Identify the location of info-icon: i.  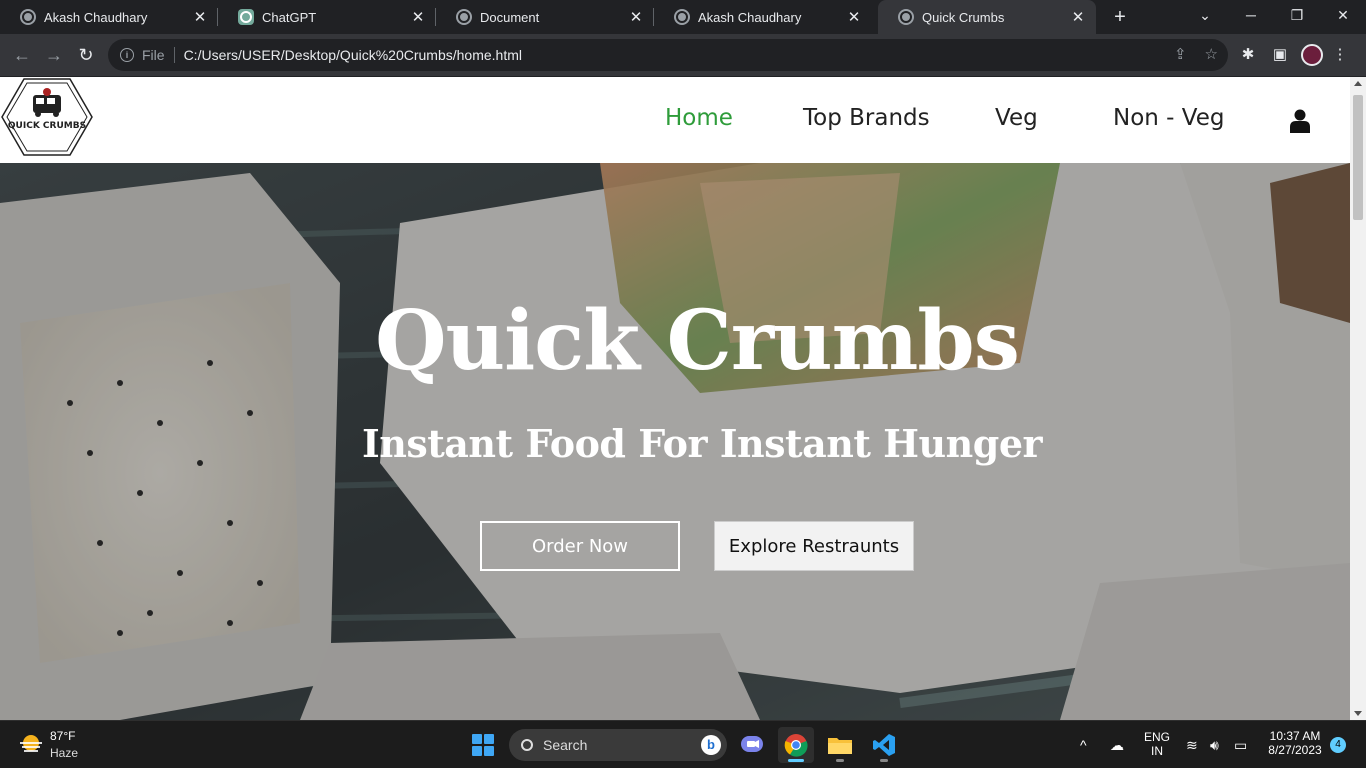
(127, 55).